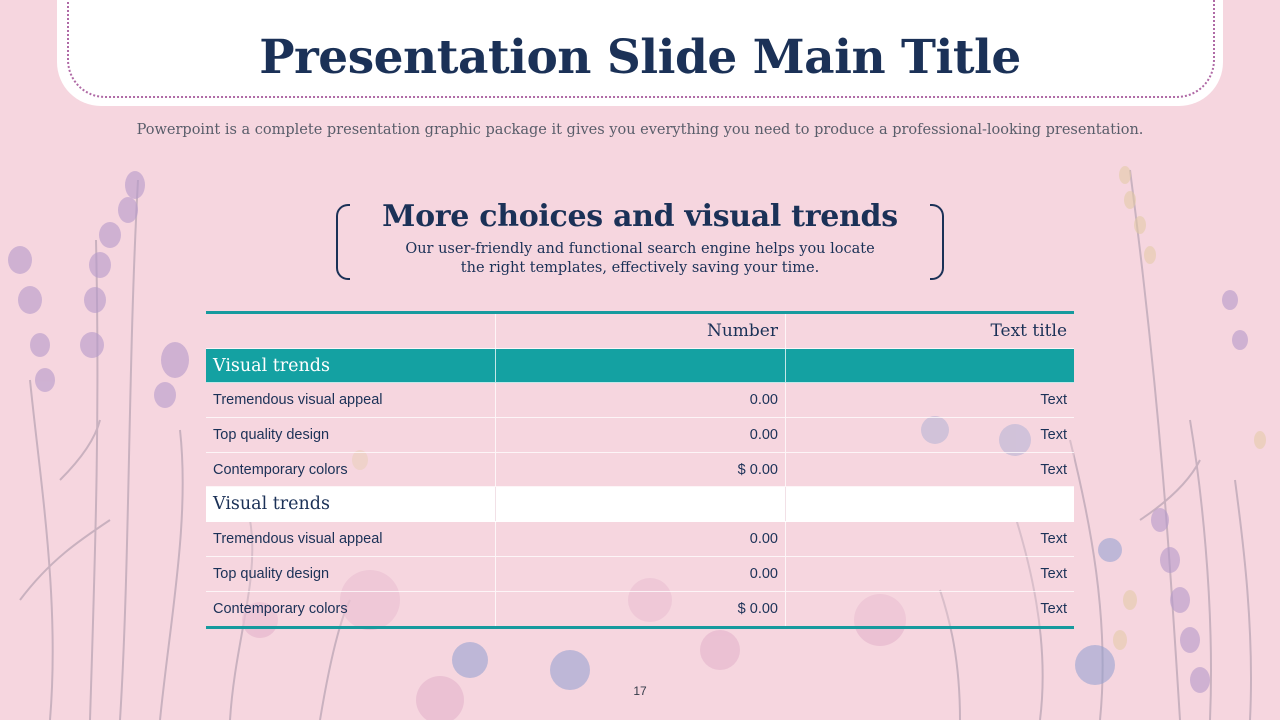 Image resolution: width=1280 pixels, height=720 pixels. What do you see at coordinates (640, 57) in the screenshot?
I see `slide-main-title: Presentation Slide Main Title` at bounding box center [640, 57].